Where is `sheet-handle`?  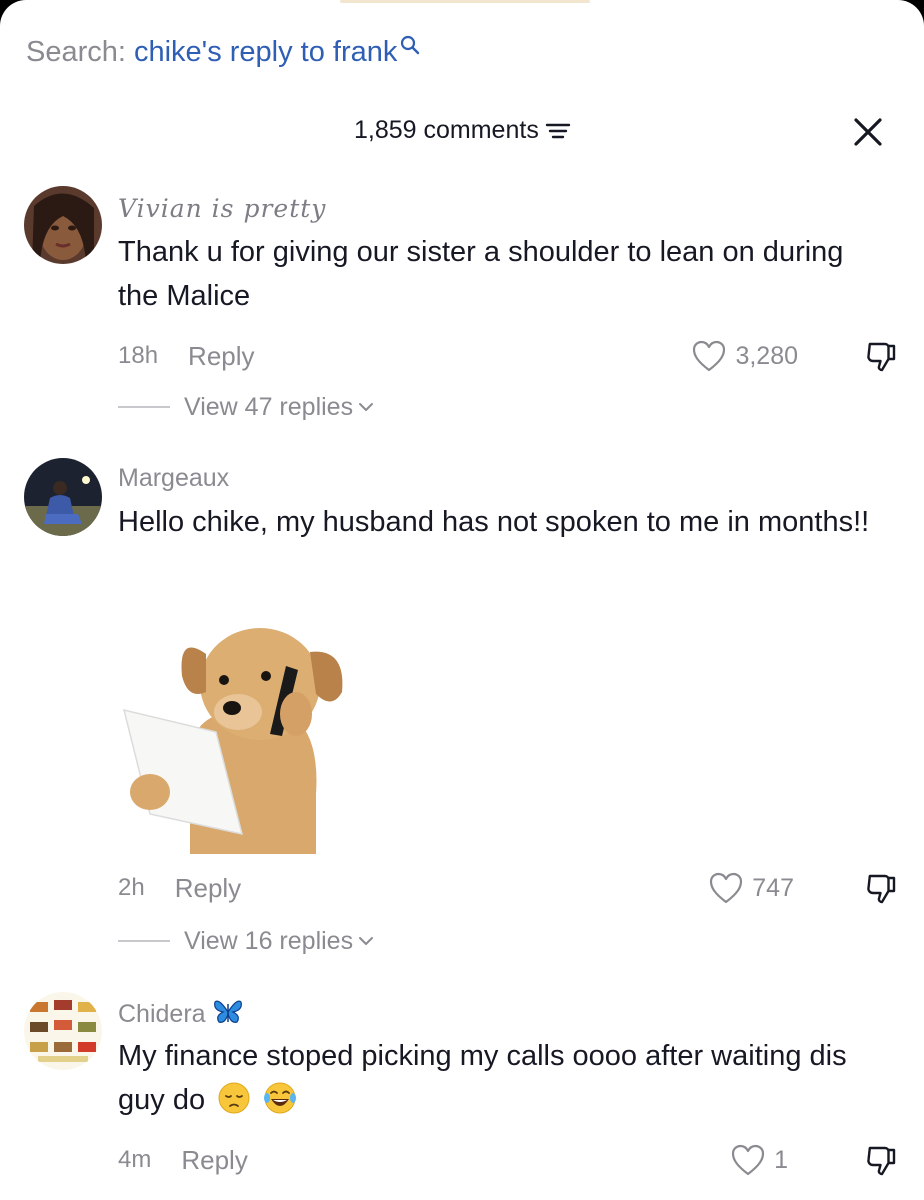 sheet-handle is located at coordinates (465, 1).